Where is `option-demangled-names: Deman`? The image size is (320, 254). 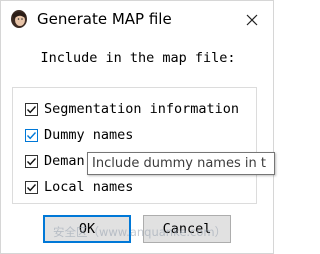 option-demangled-names: Deman is located at coordinates (55, 161).